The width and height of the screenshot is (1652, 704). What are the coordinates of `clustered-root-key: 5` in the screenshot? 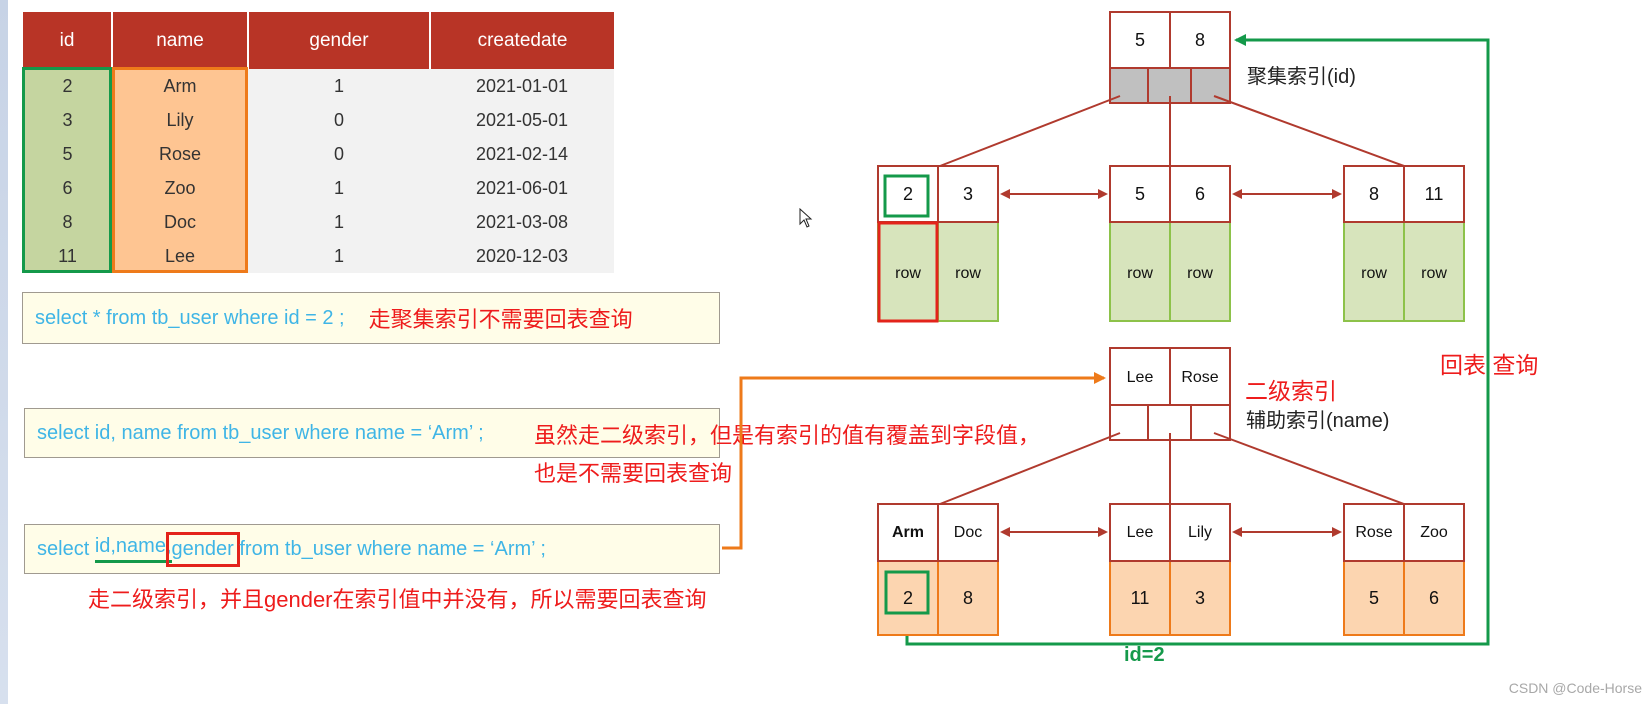 It's located at (1140, 40).